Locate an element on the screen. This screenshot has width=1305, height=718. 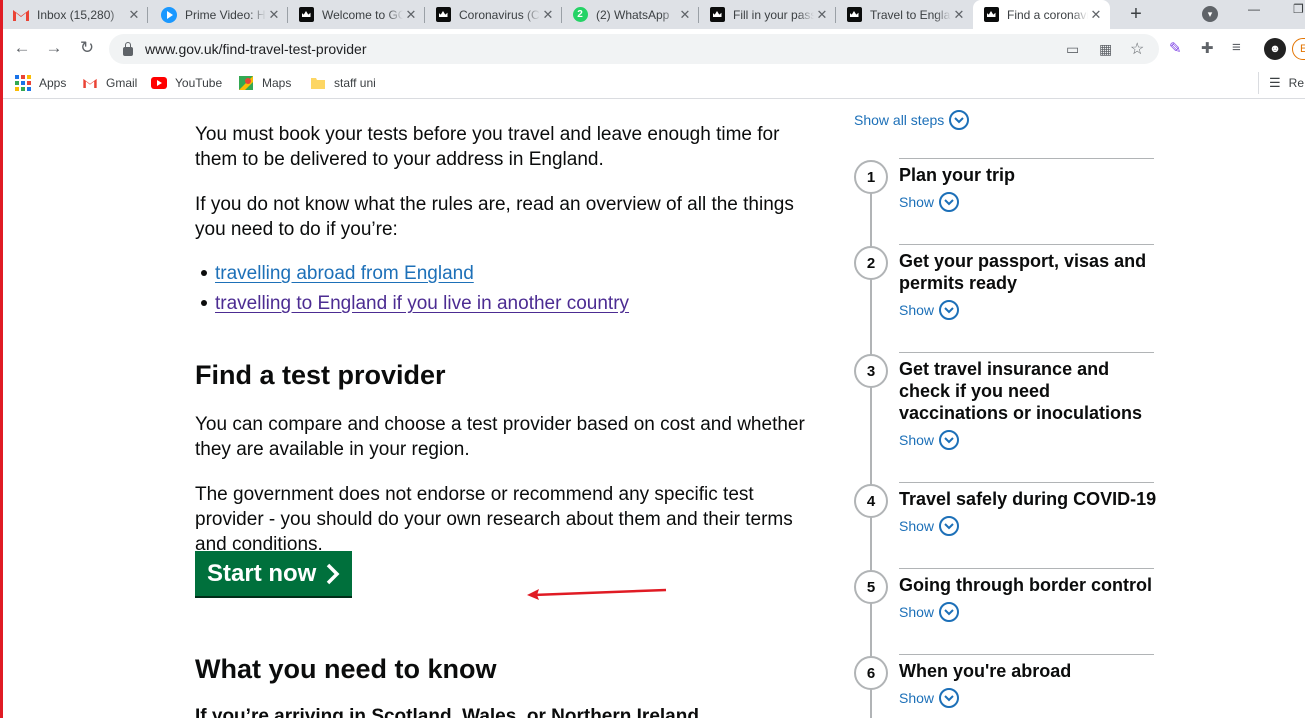
extensions-puzzle-icon: ✚ is located at coordinates (1207, 48).